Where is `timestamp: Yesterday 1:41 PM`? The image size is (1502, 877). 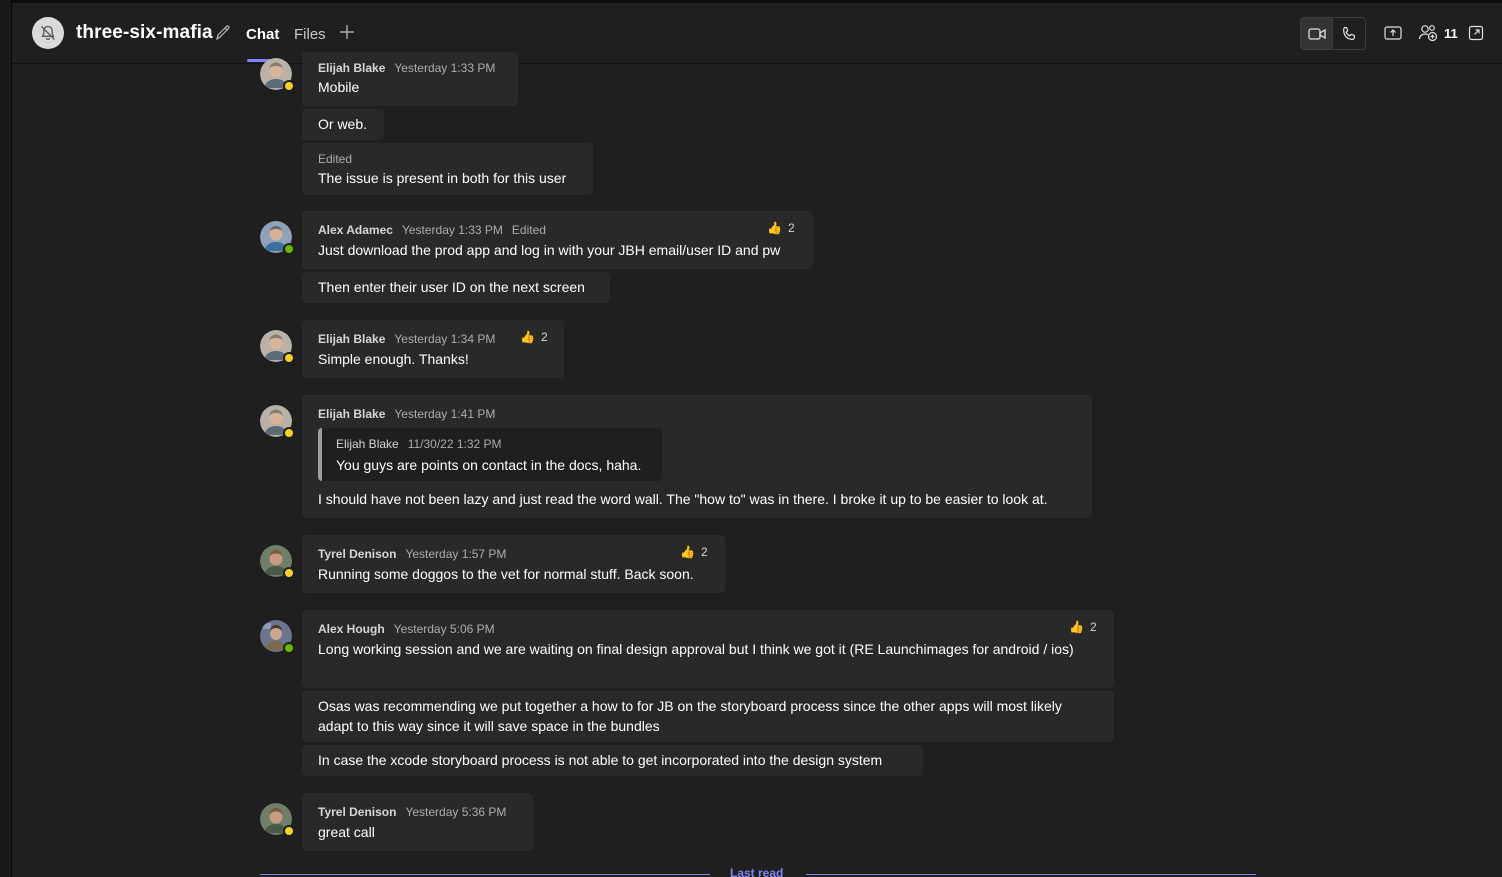 timestamp: Yesterday 1:41 PM is located at coordinates (445, 414).